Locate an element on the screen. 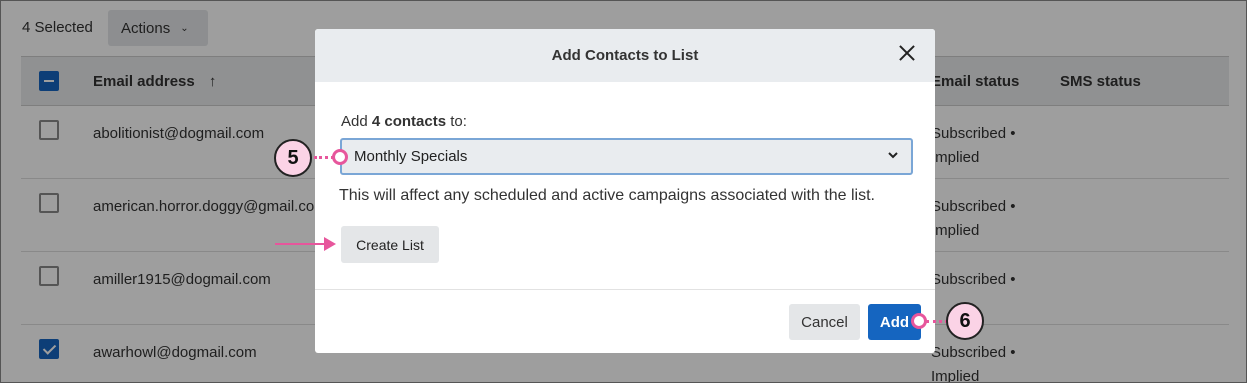  step-6-connector is located at coordinates (937, 321).